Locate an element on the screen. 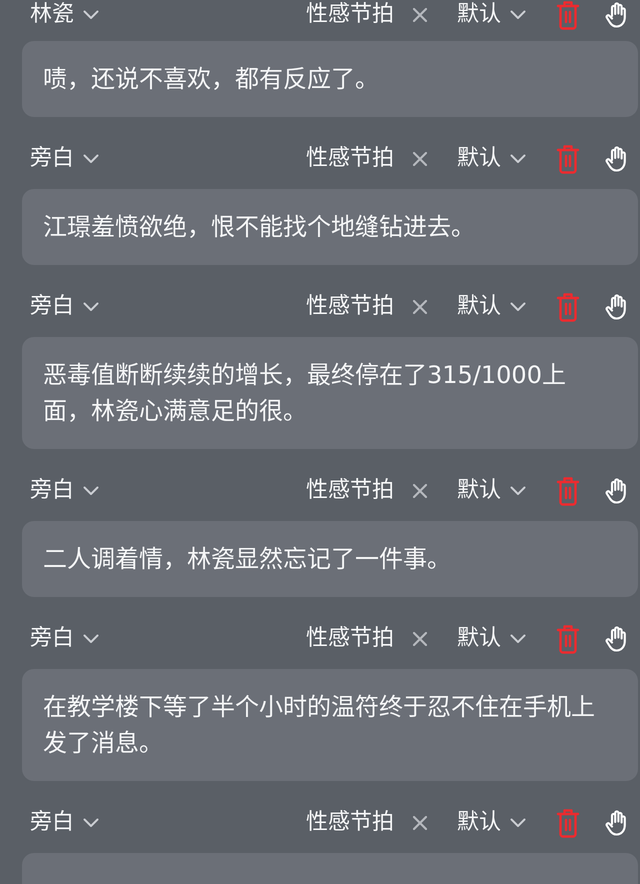 This screenshot has width=640, height=884. dialogue-text-box: 啧，还说不喜欢，都有反应了。 is located at coordinates (330, 79).